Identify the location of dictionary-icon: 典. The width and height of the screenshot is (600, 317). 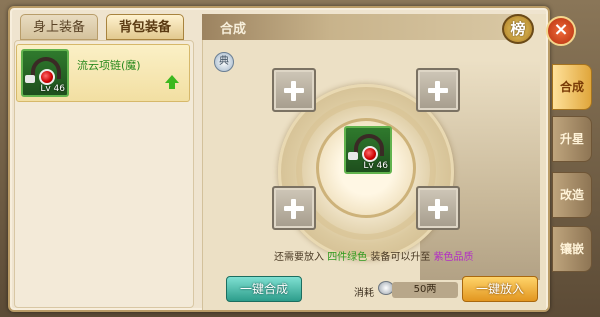
(224, 62).